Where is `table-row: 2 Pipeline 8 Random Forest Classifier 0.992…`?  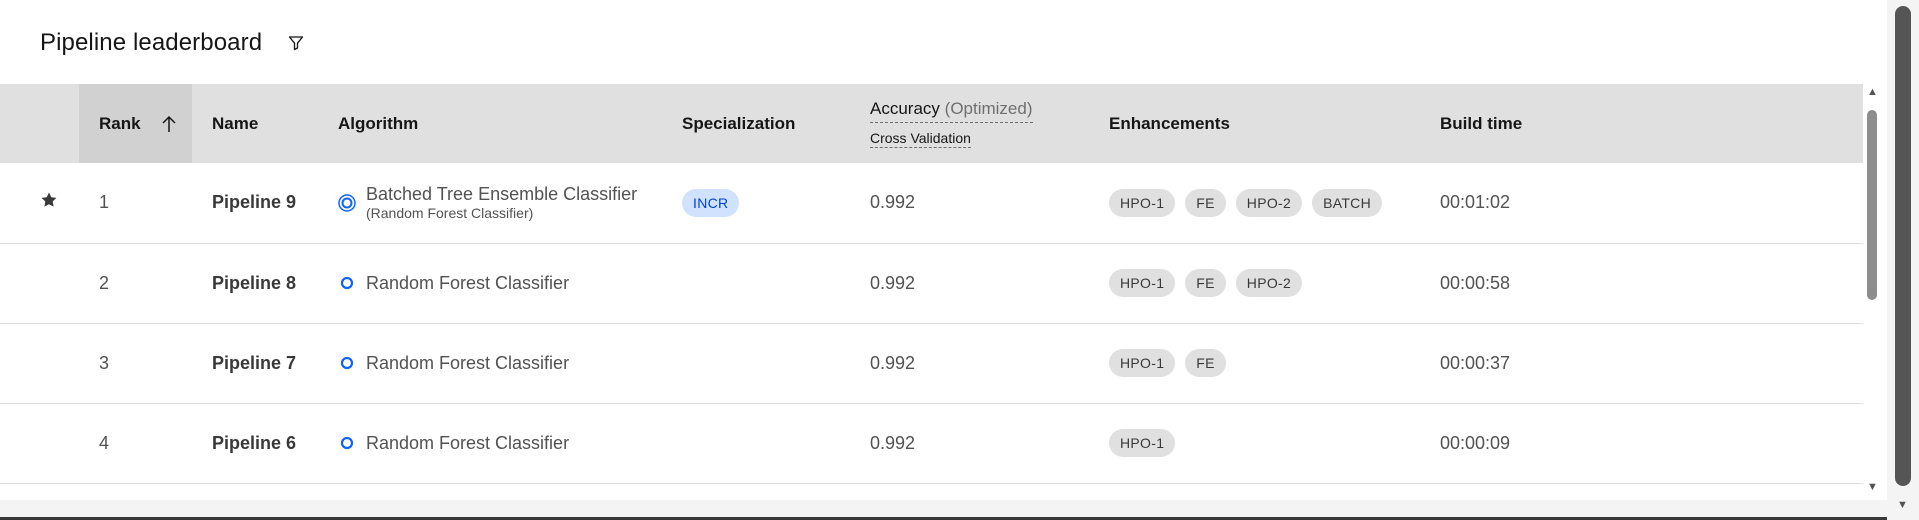 table-row: 2 Pipeline 8 Random Forest Classifier 0.992… is located at coordinates (931, 283).